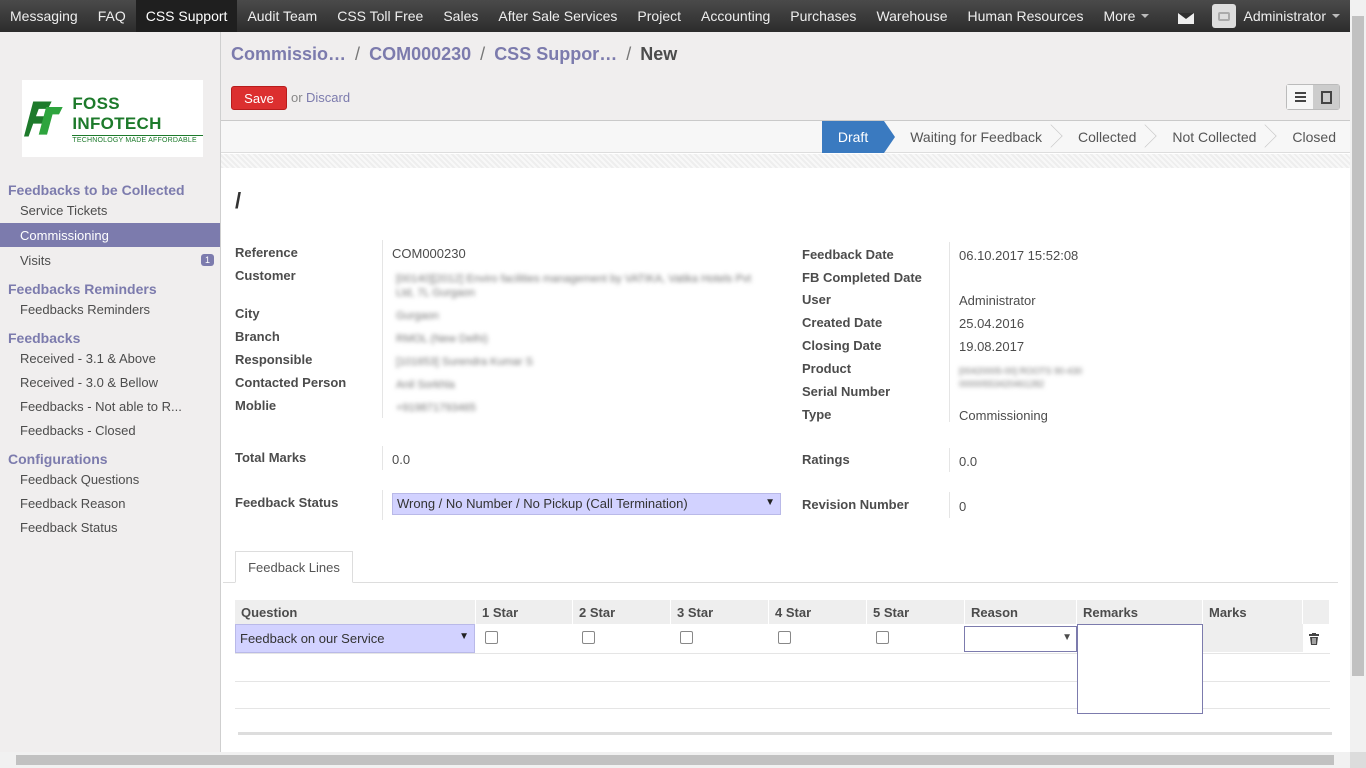 The height and width of the screenshot is (768, 1366). I want to click on sidebar-item-visits: Visits 1, so click(110, 260).